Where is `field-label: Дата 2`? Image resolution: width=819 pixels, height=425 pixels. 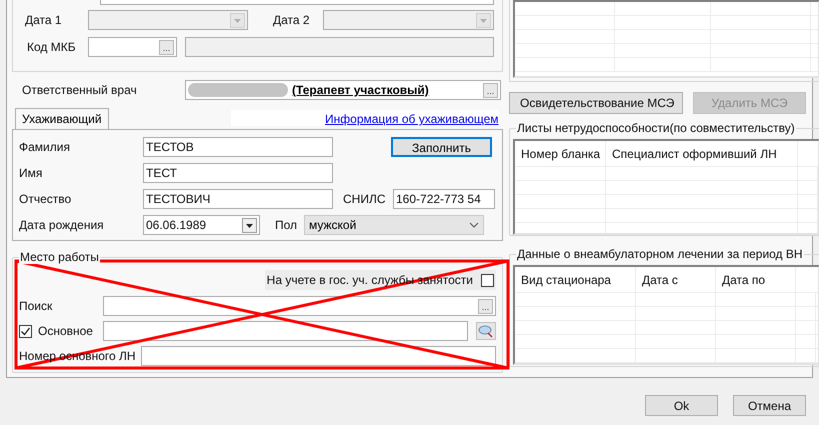 field-label: Дата 2 is located at coordinates (292, 20).